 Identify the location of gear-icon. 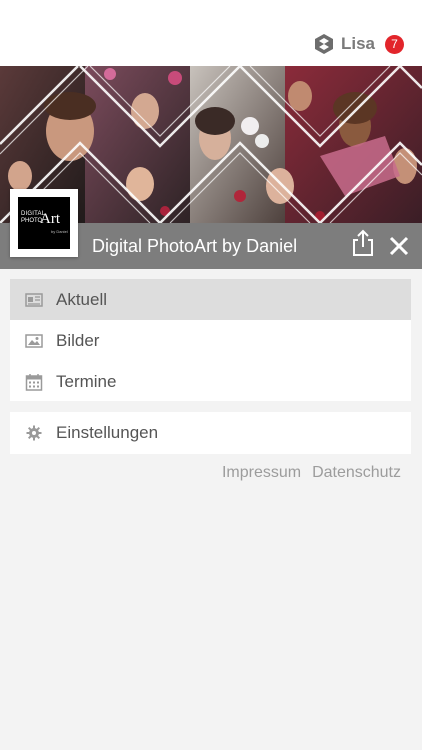
(34, 432).